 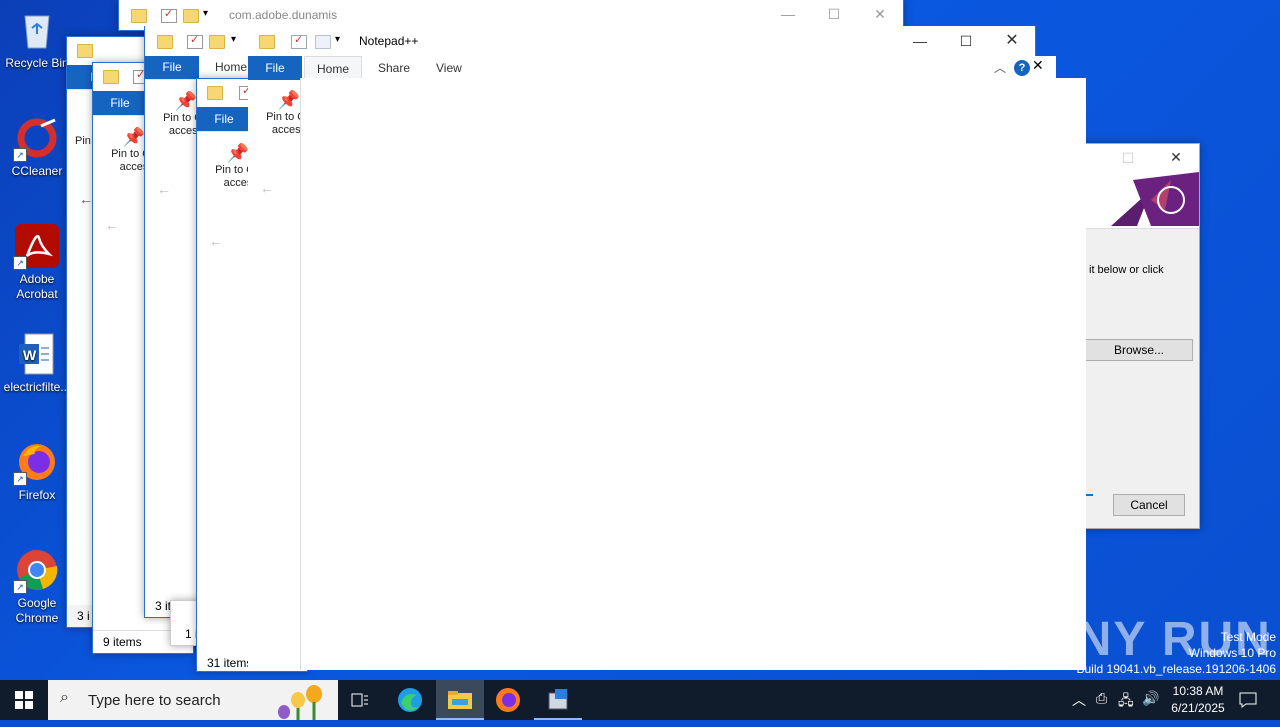 What do you see at coordinates (300, 702) in the screenshot?
I see `tulips-decoration-icon` at bounding box center [300, 702].